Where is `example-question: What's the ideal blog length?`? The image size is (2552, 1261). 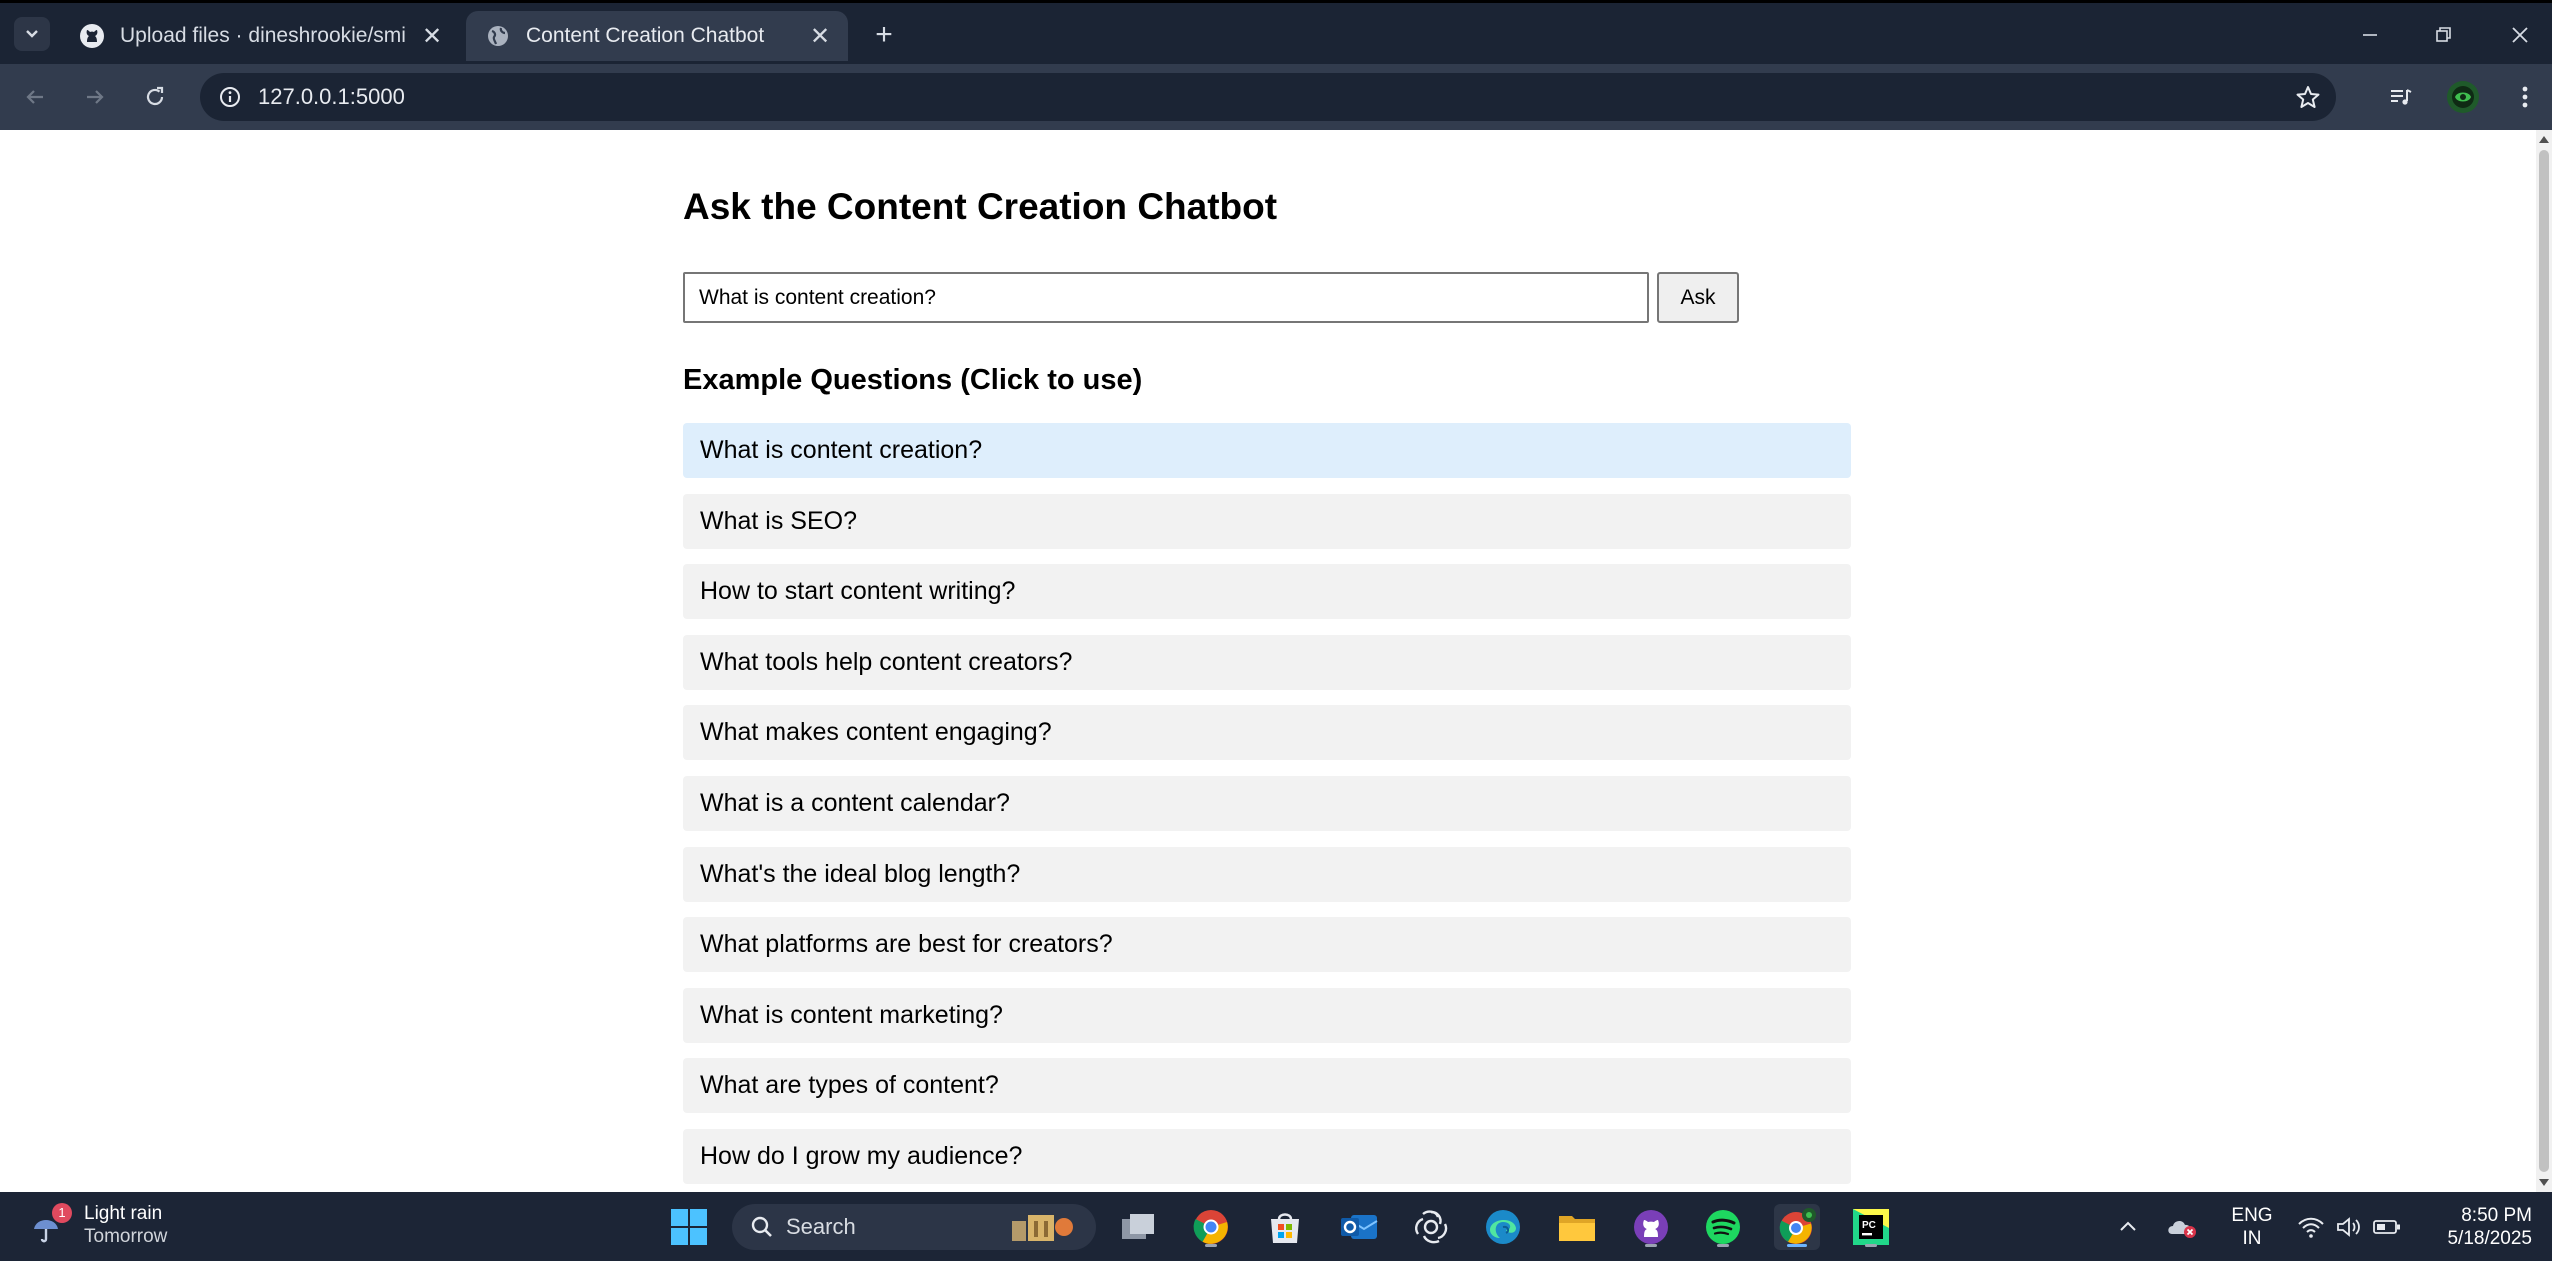
example-question: What's the ideal blog length? is located at coordinates (1267, 874).